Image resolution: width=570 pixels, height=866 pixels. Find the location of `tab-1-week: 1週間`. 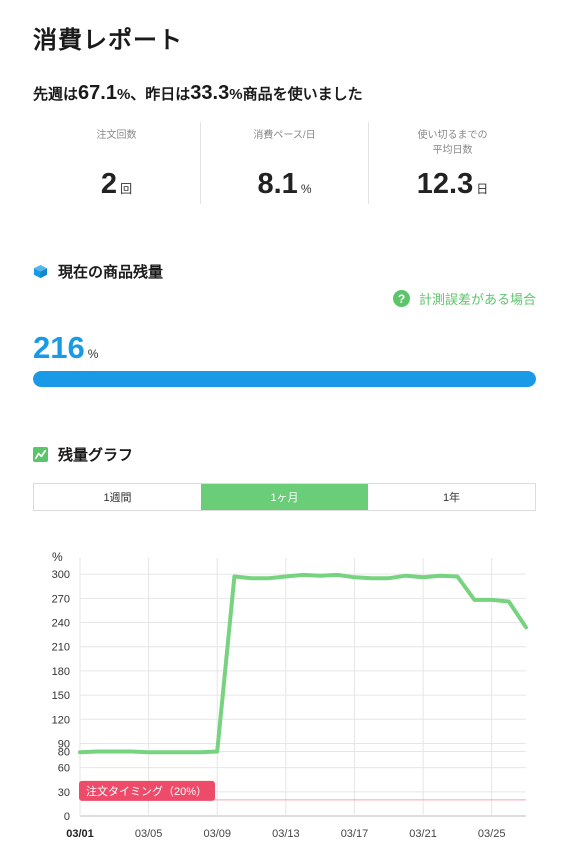

tab-1-week: 1週間 is located at coordinates (117, 497).